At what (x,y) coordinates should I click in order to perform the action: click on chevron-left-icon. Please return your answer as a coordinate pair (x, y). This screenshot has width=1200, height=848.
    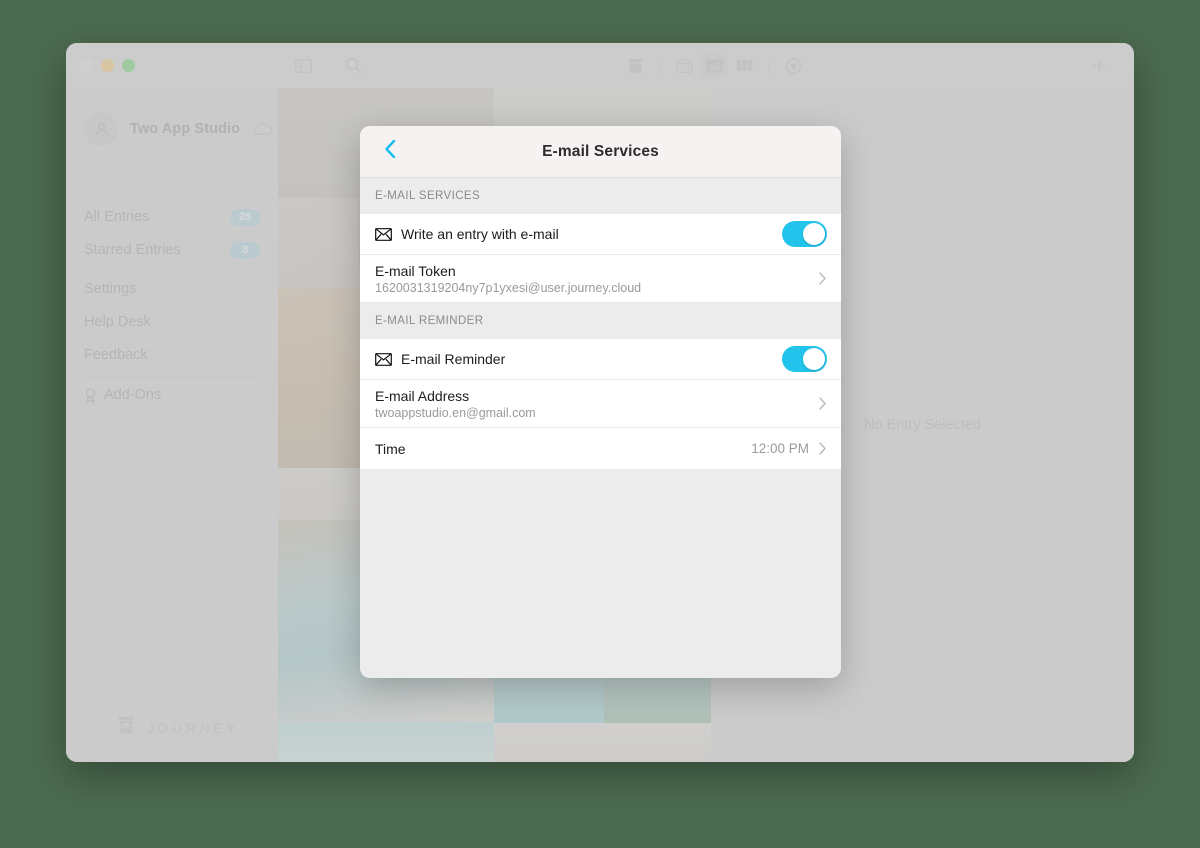
    Looking at the image, I should click on (390, 151).